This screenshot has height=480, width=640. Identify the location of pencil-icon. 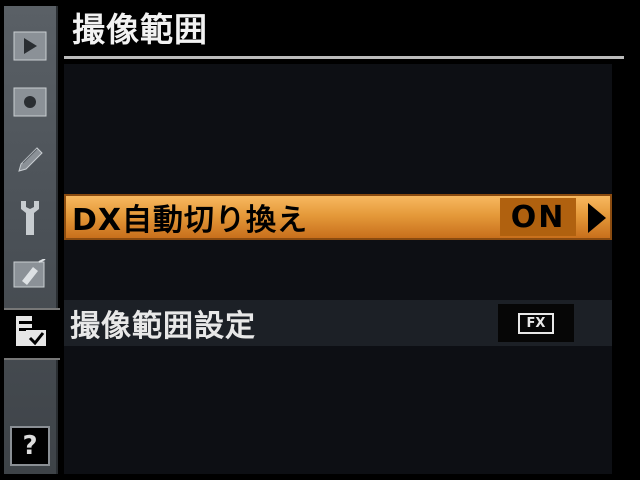
(30, 162).